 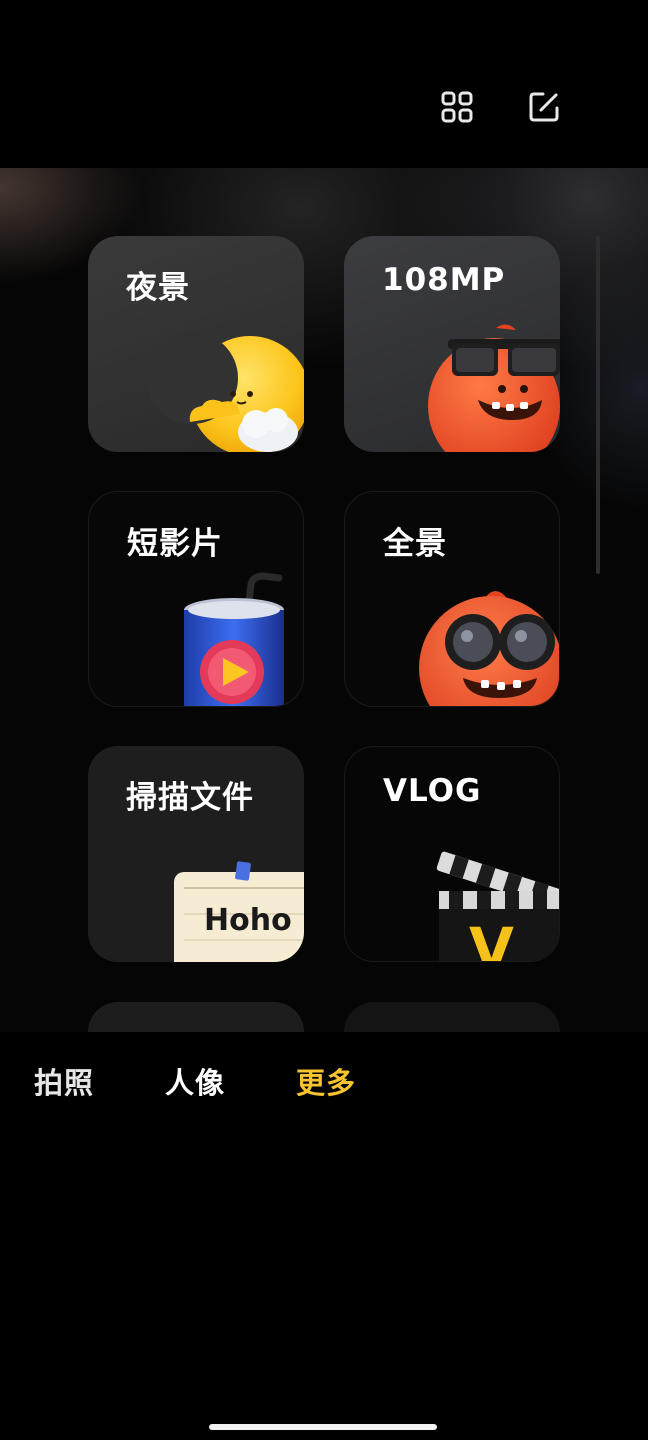 What do you see at coordinates (452, 854) in the screenshot?
I see `mode-card-vlog: V VLOG` at bounding box center [452, 854].